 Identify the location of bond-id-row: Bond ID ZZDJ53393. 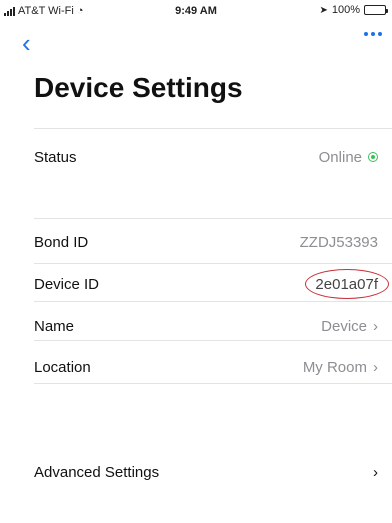
(213, 242).